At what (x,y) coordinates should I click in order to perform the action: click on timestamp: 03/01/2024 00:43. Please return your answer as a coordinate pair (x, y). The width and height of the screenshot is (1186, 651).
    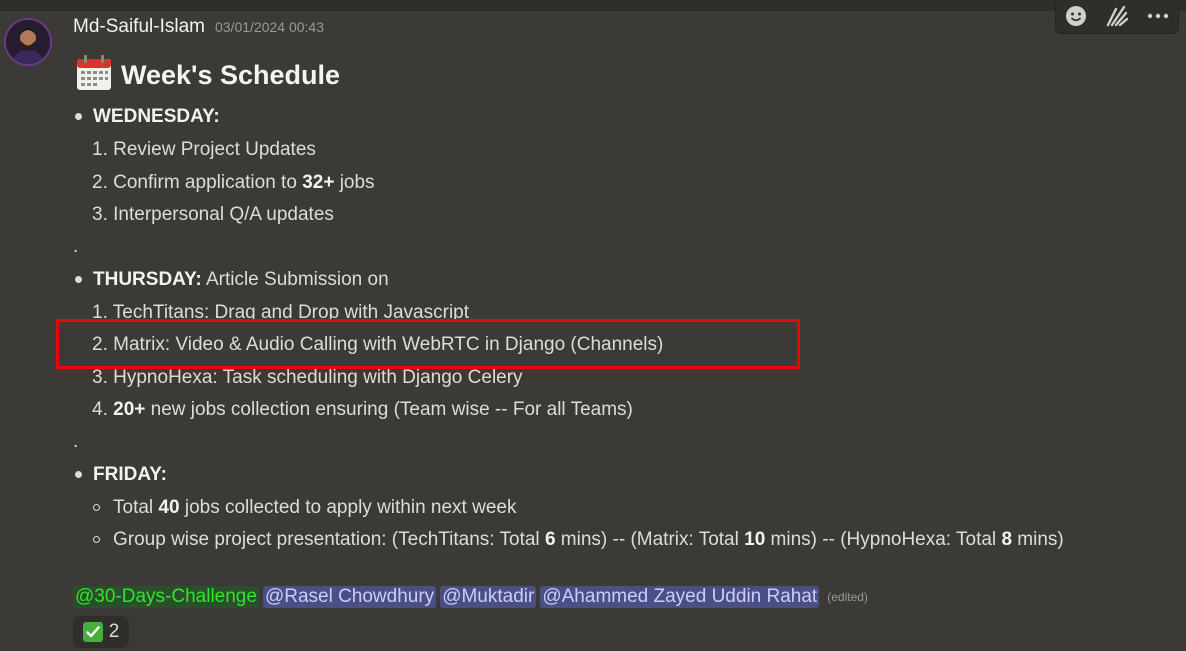
    Looking at the image, I should click on (269, 27).